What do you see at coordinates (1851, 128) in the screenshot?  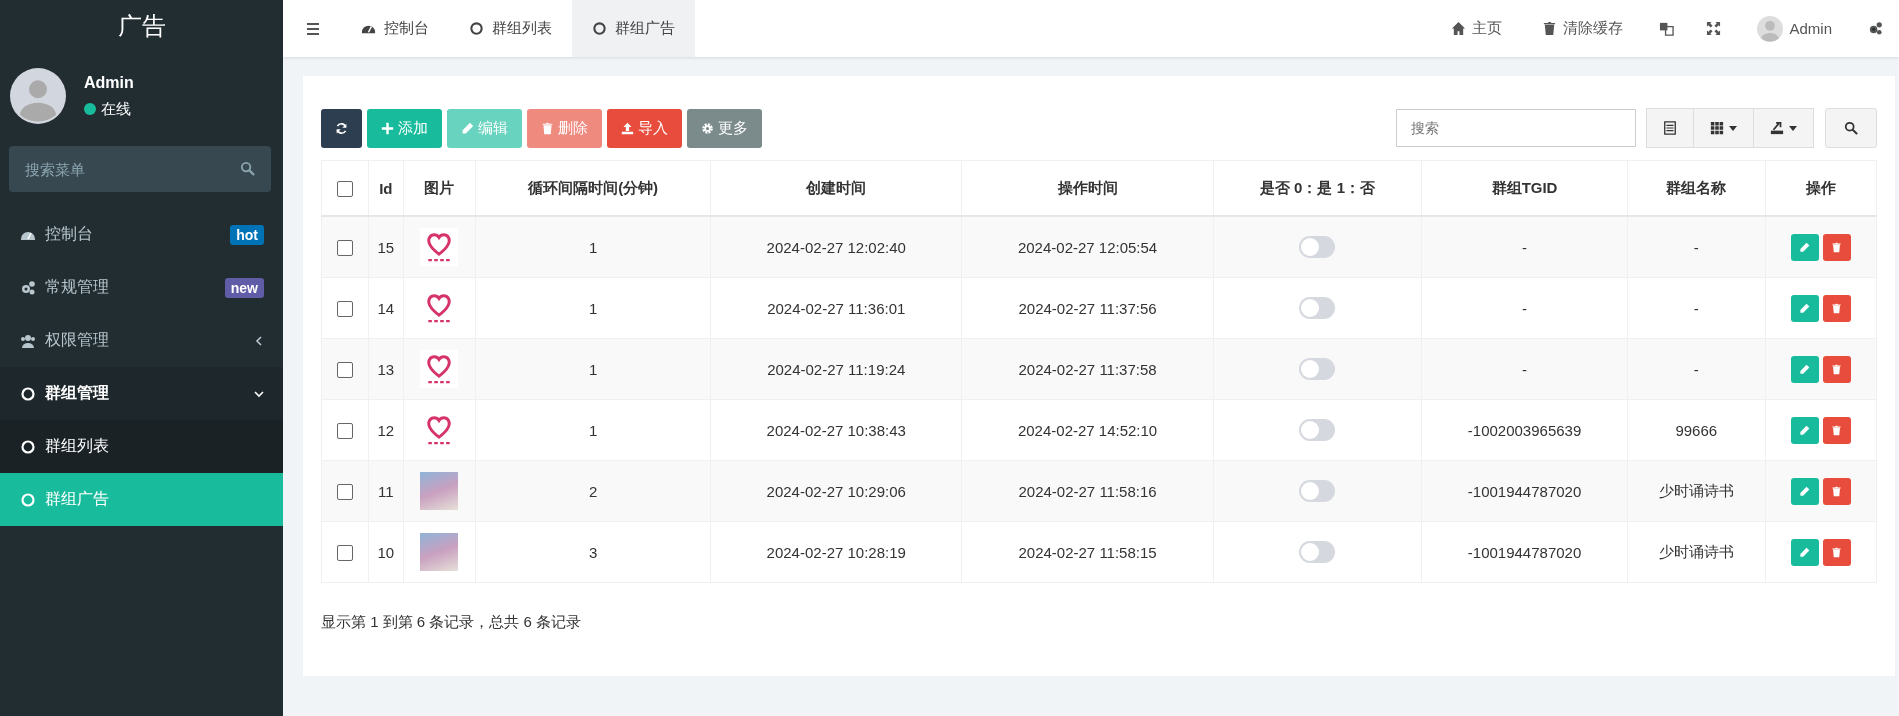 I see `search-button` at bounding box center [1851, 128].